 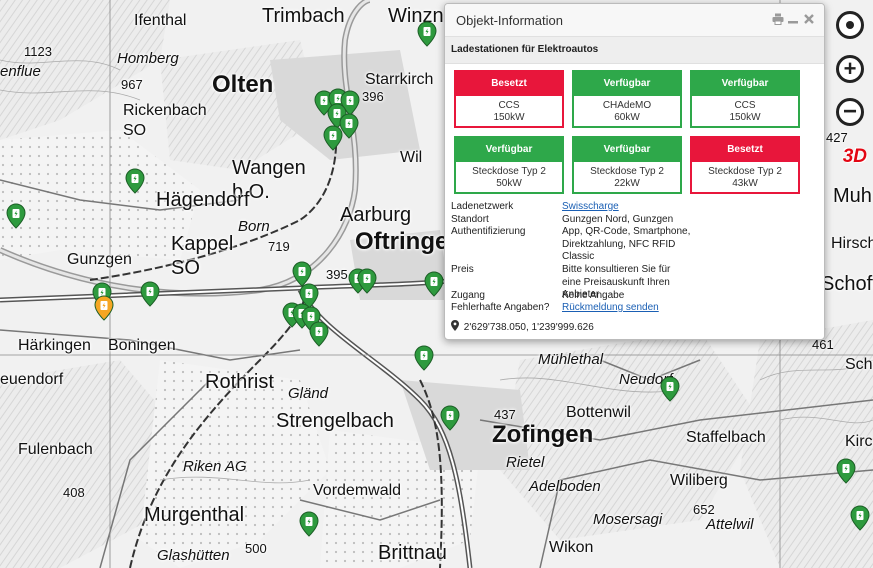 I want to click on connector-power: 60kW, so click(x=627, y=117).